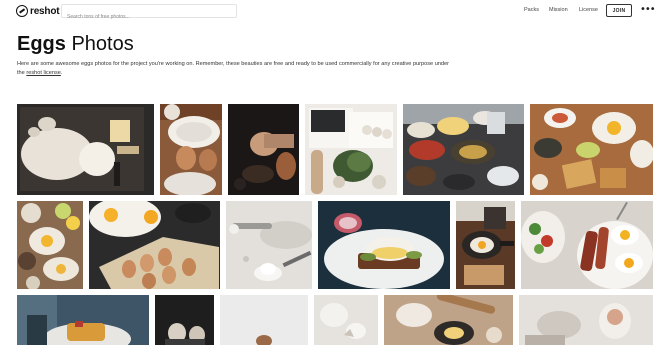  I want to click on top-nav: reshot Packs Mission License JOIN •••, so click(335, 11).